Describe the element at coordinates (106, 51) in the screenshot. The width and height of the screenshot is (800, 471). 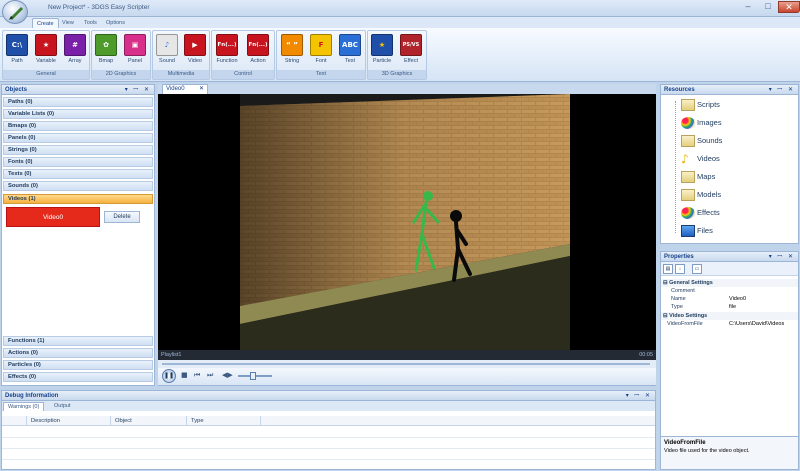
I see `bmap-button: ✿ Bmap` at that location.